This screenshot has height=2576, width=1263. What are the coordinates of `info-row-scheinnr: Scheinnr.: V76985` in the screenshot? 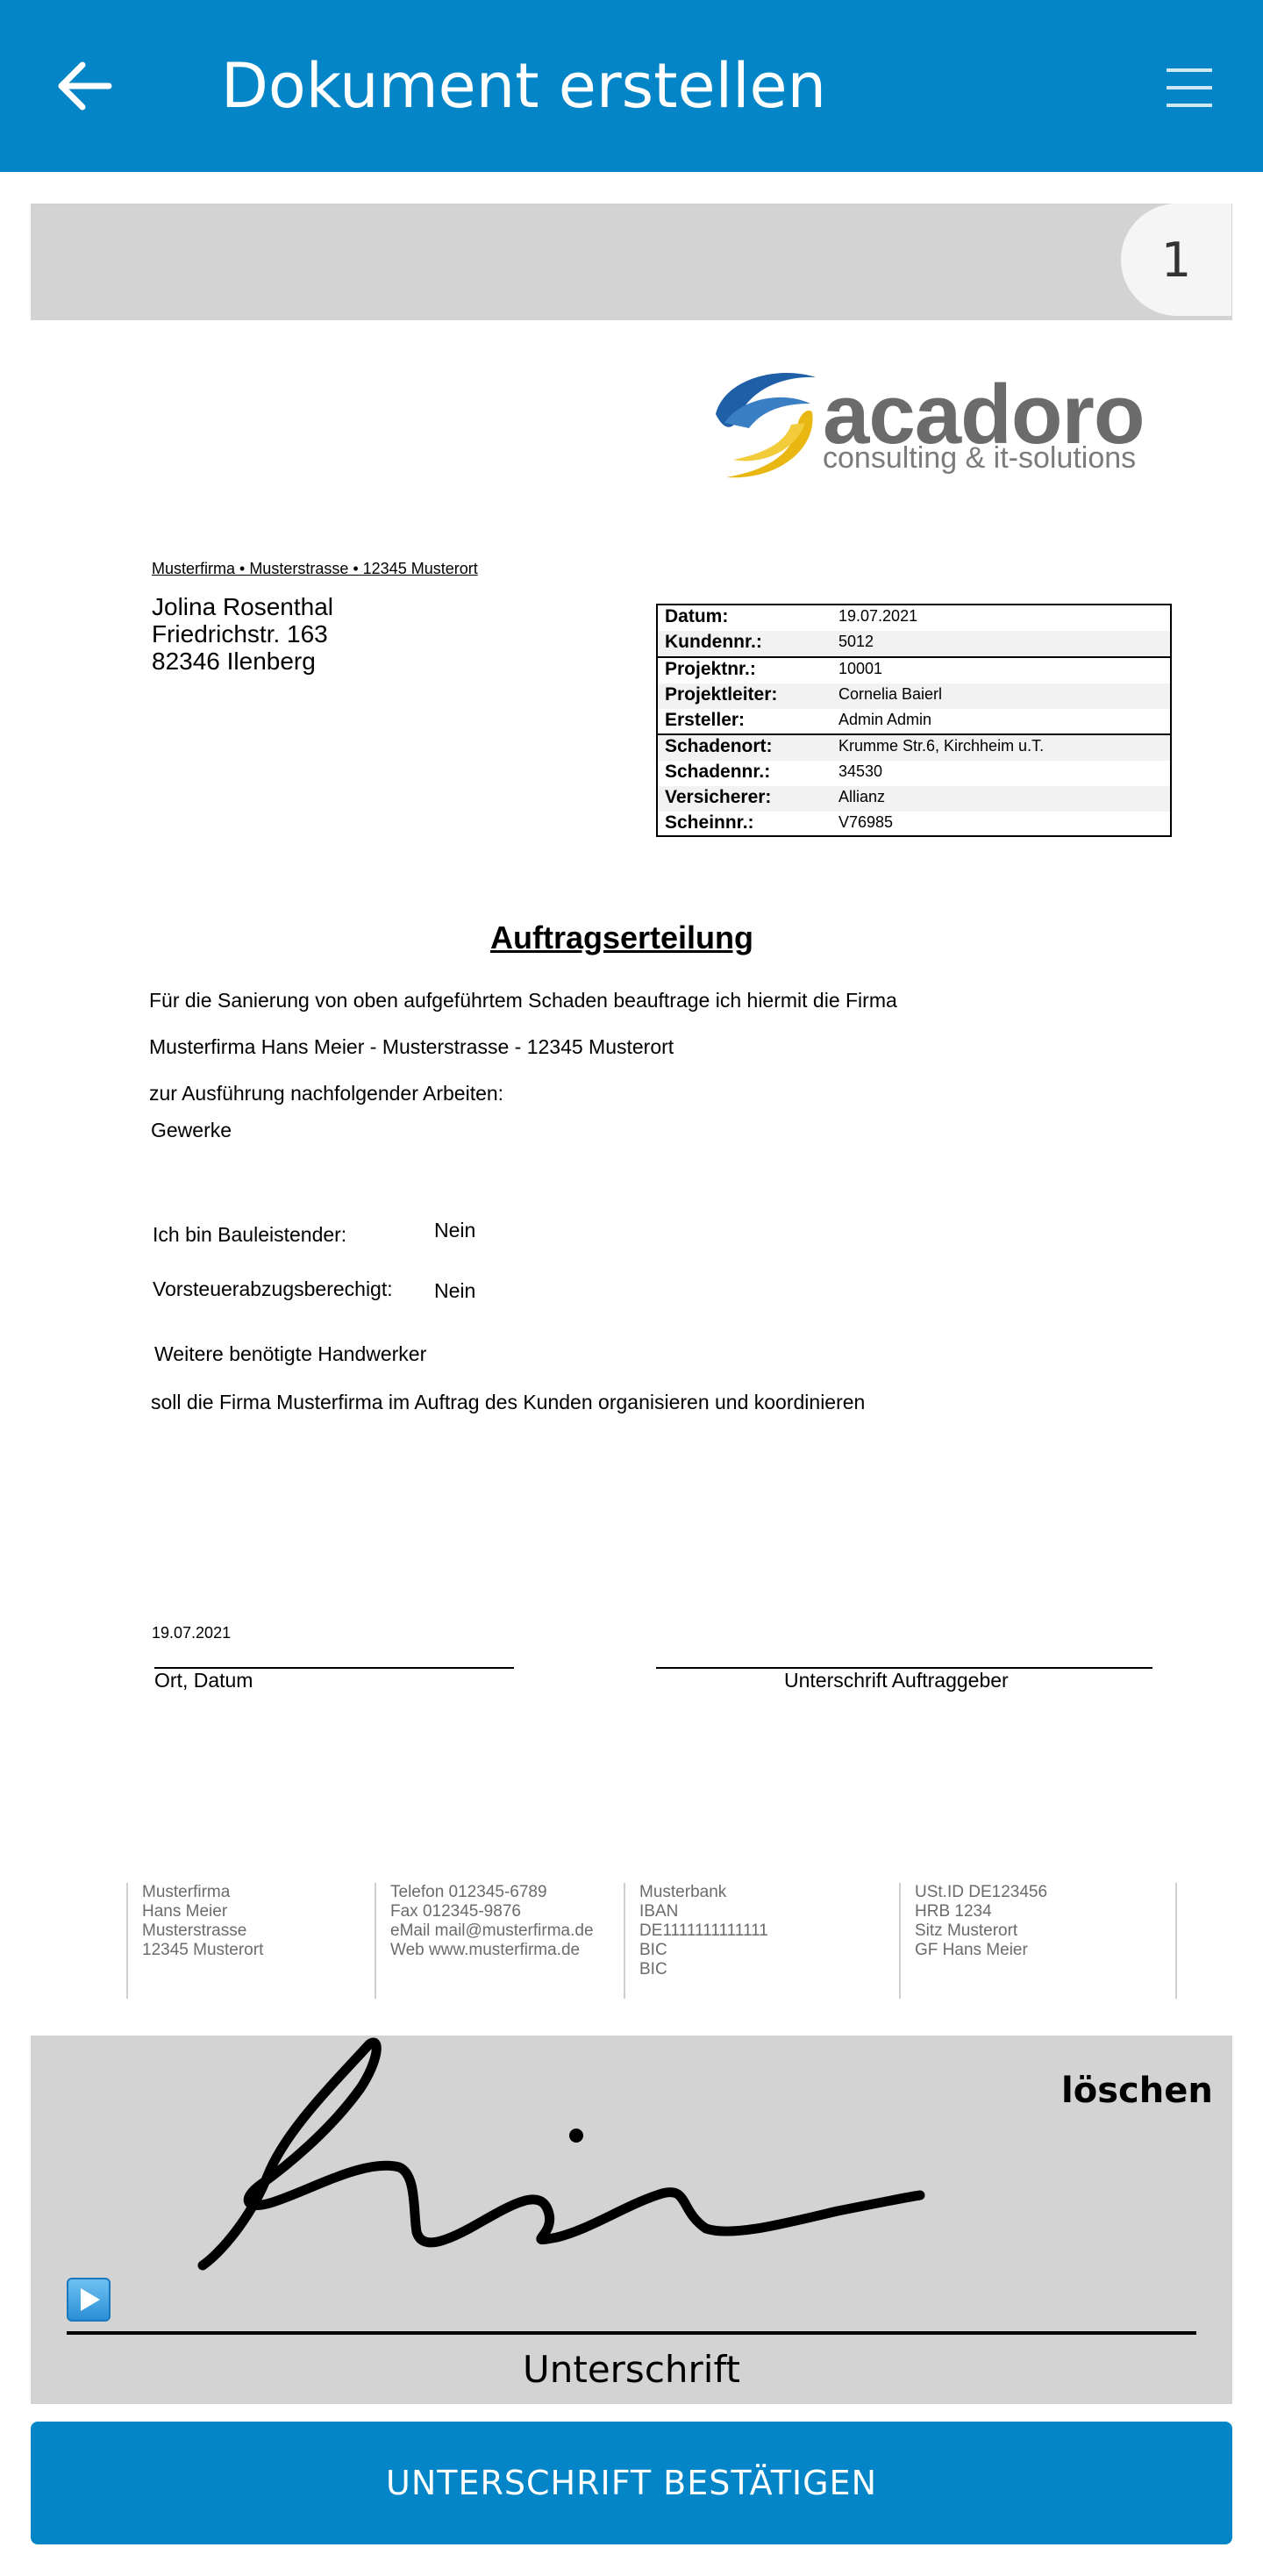 It's located at (914, 824).